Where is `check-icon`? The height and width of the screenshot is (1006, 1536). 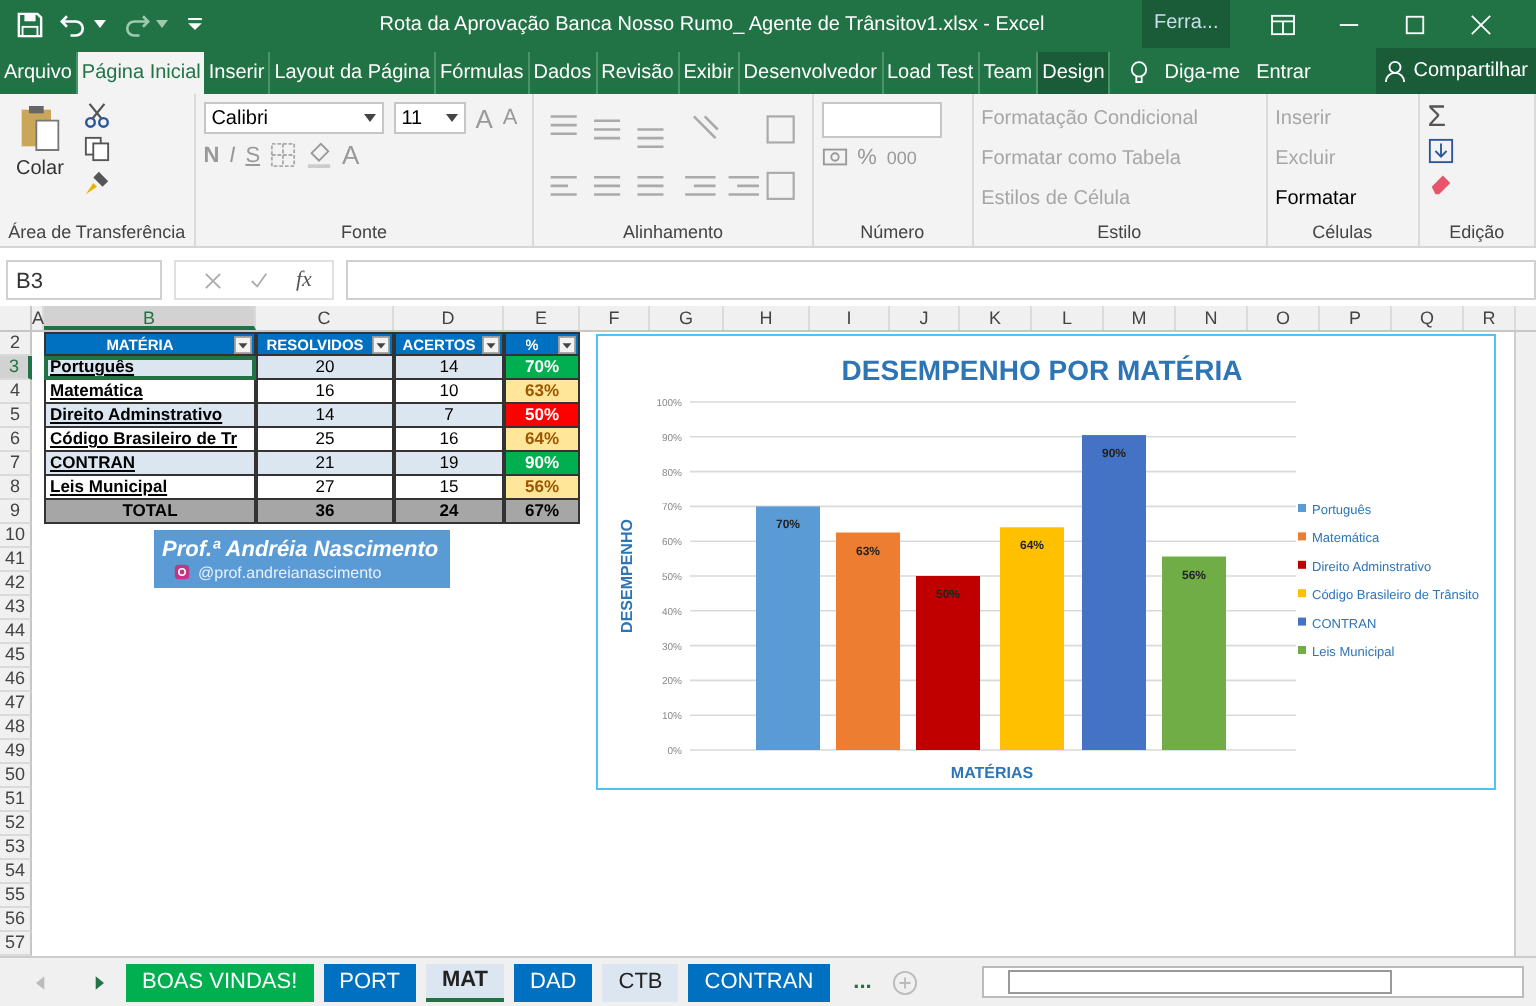
check-icon is located at coordinates (259, 280).